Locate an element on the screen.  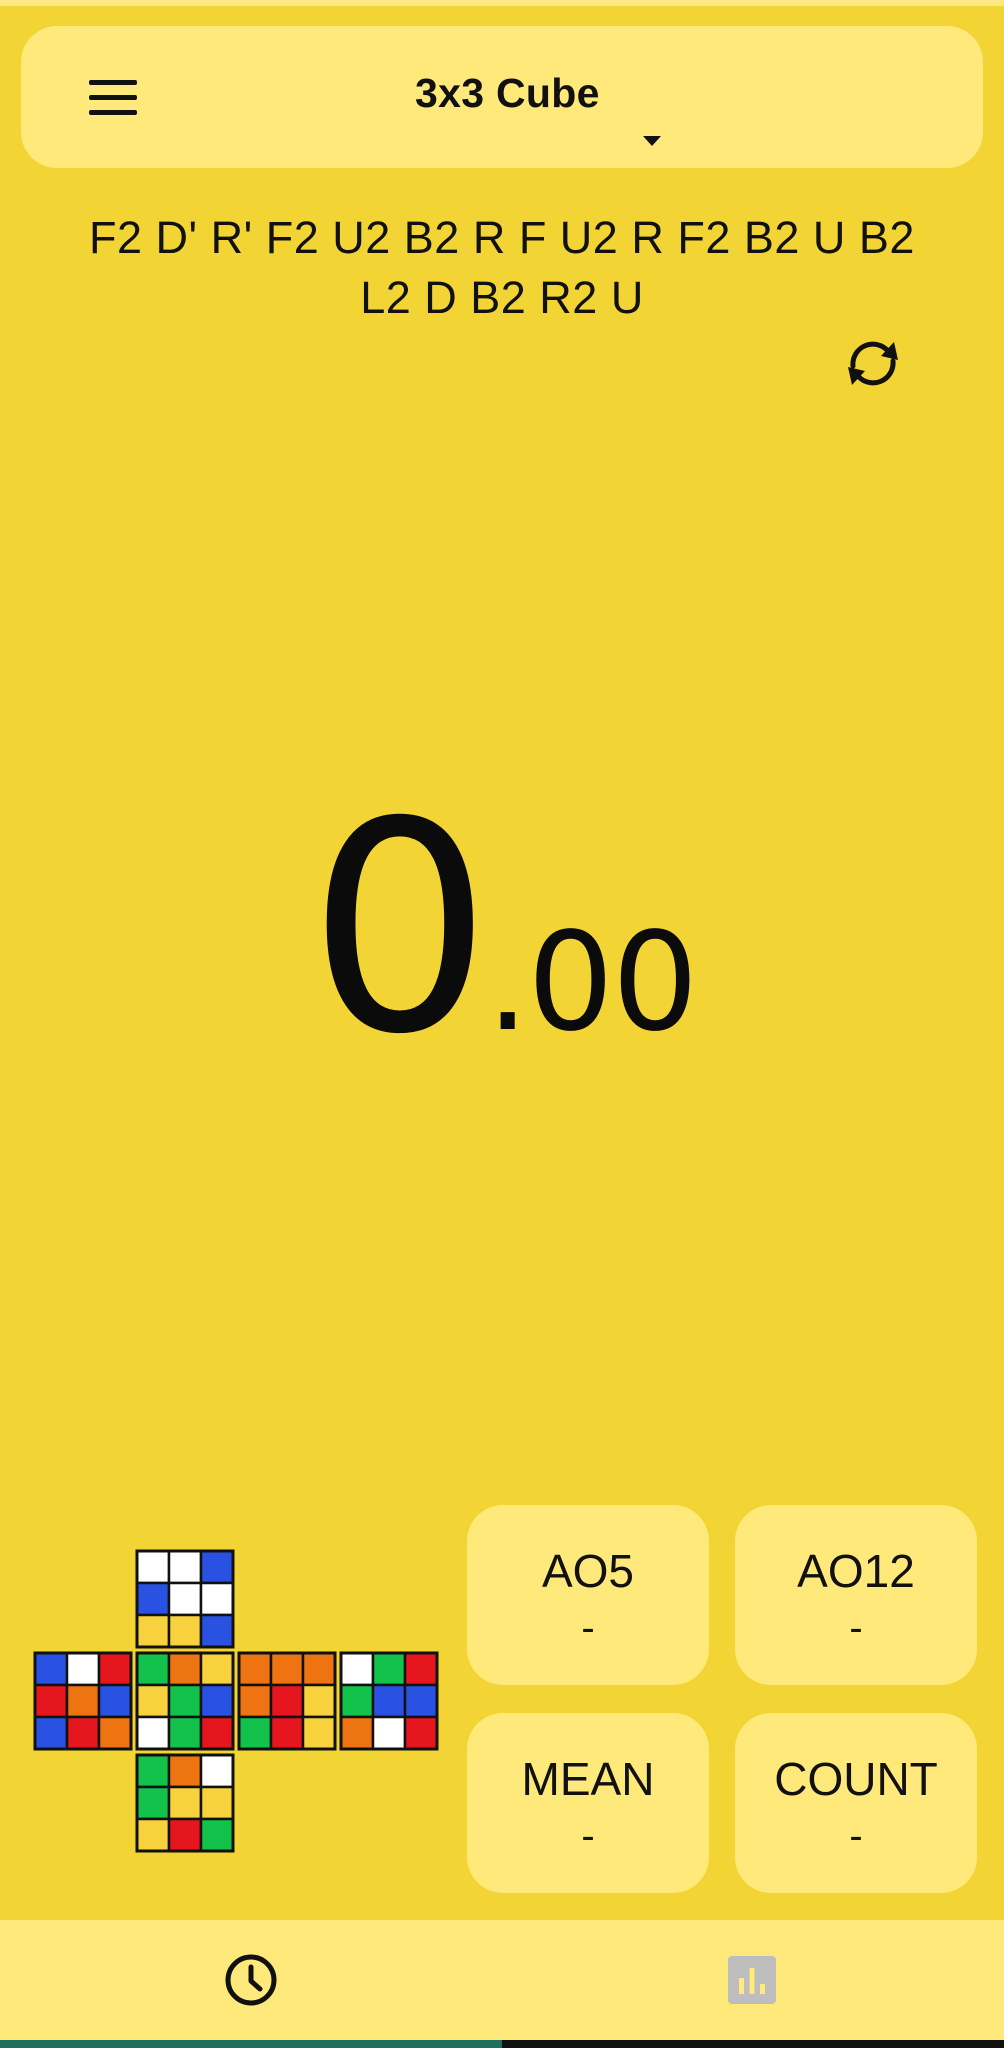
cube-face-top is located at coordinates (185, 1599).